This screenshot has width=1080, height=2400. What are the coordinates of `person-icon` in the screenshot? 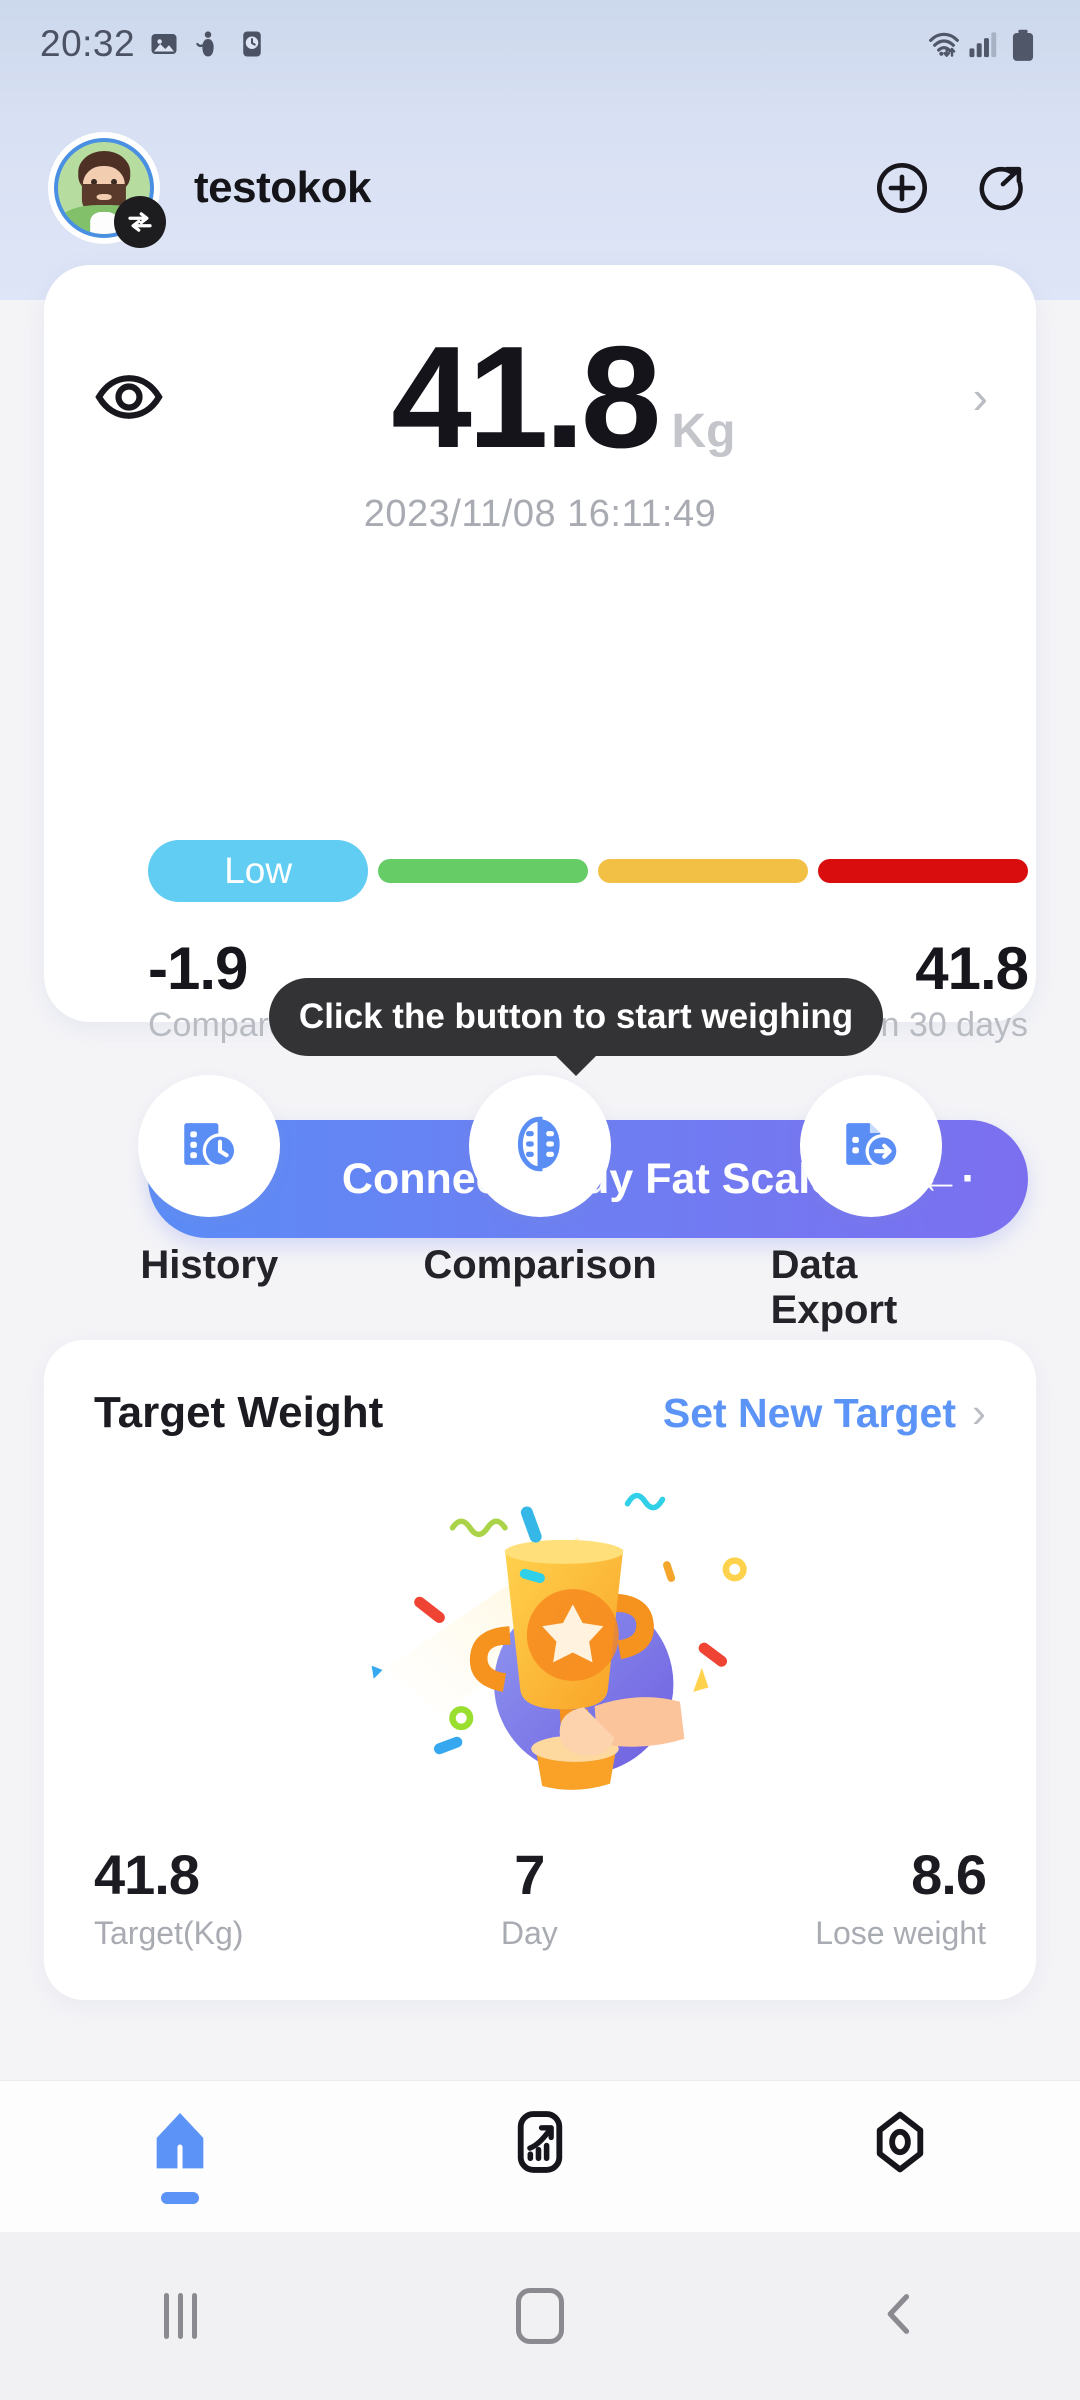 It's located at (208, 44).